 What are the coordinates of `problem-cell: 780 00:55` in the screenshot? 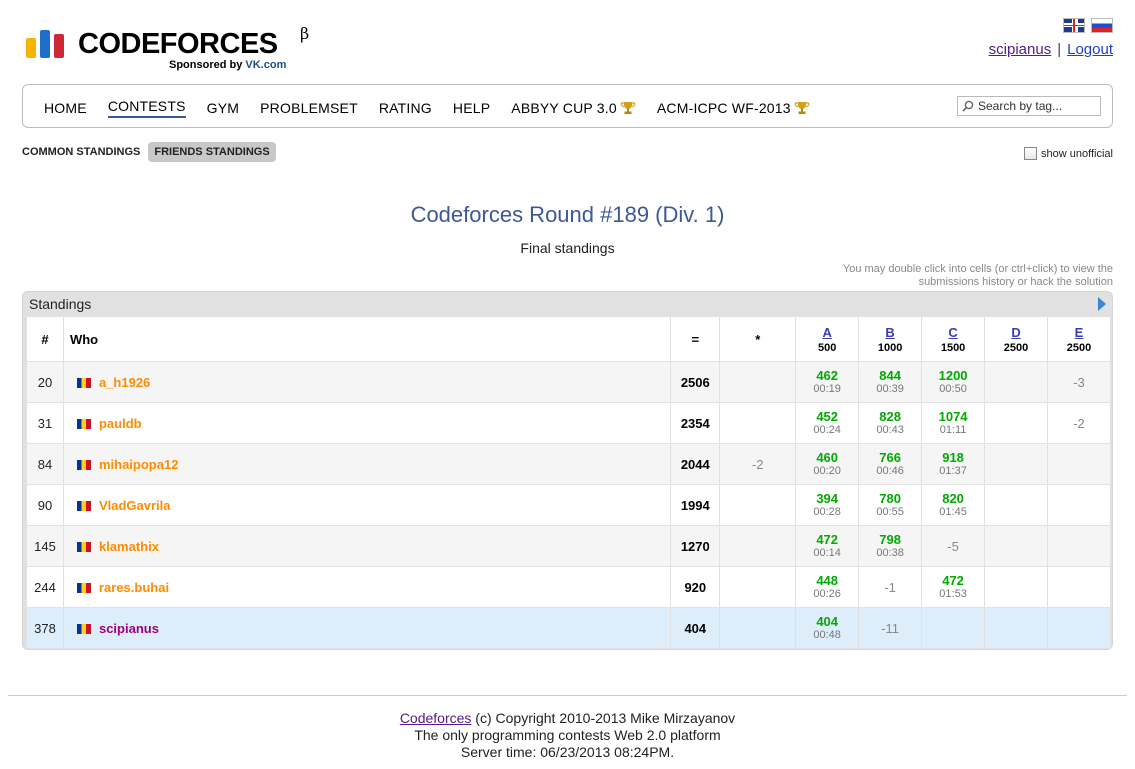 It's located at (890, 505).